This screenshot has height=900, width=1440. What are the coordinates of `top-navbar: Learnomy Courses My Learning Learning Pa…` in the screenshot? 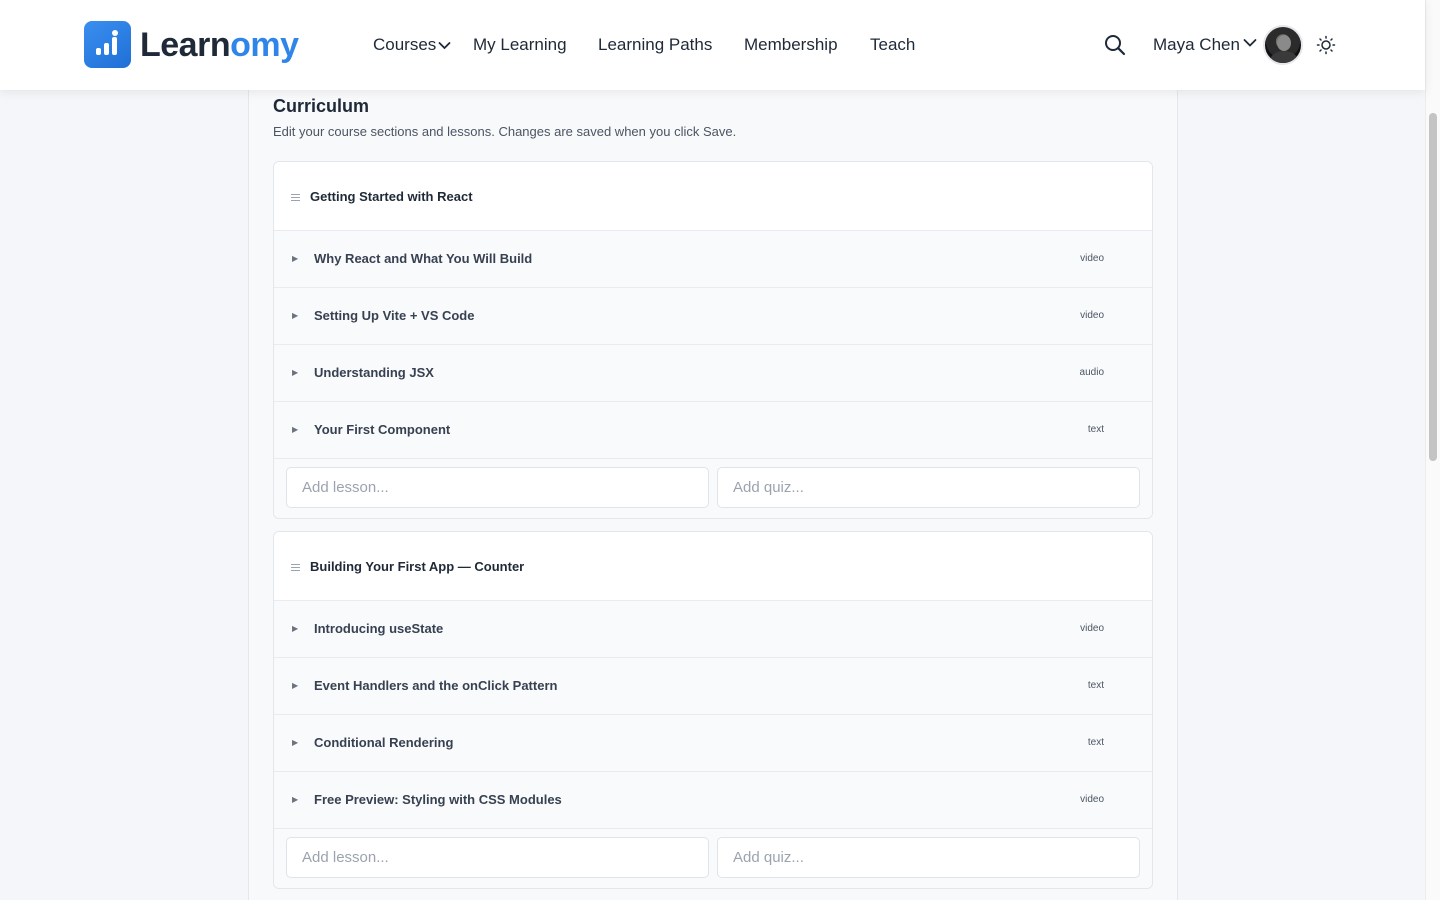 It's located at (712, 45).